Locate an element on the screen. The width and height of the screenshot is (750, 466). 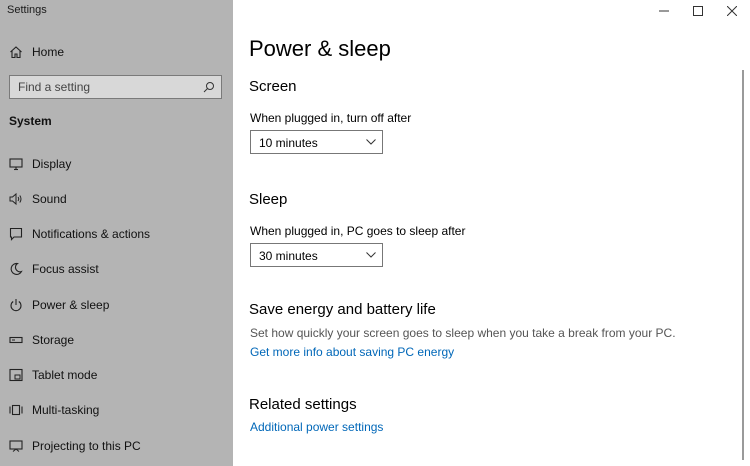
home-label: Home is located at coordinates (48, 52).